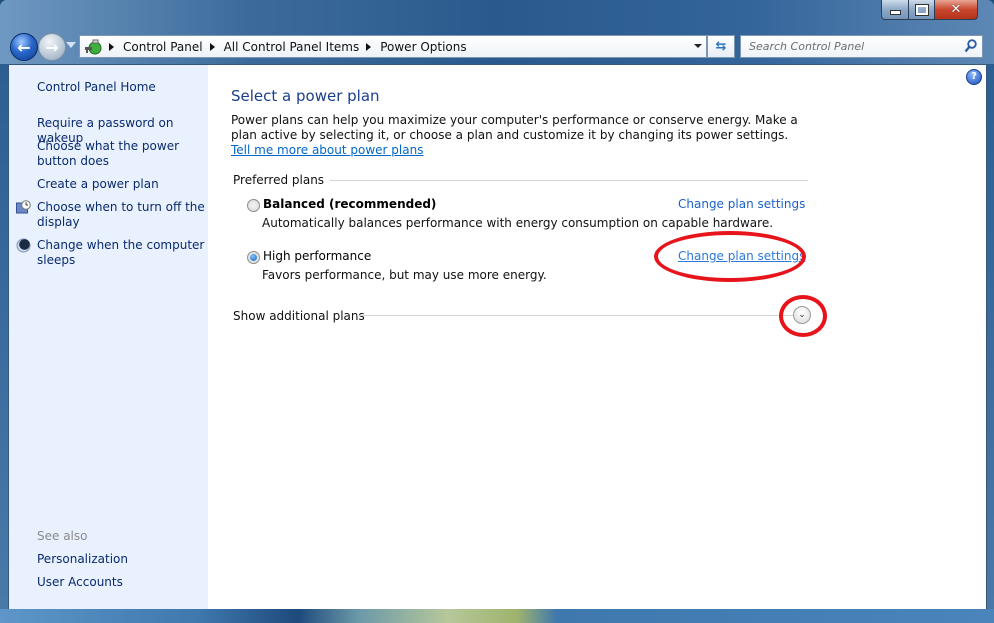  I want to click on search-icon, so click(970, 46).